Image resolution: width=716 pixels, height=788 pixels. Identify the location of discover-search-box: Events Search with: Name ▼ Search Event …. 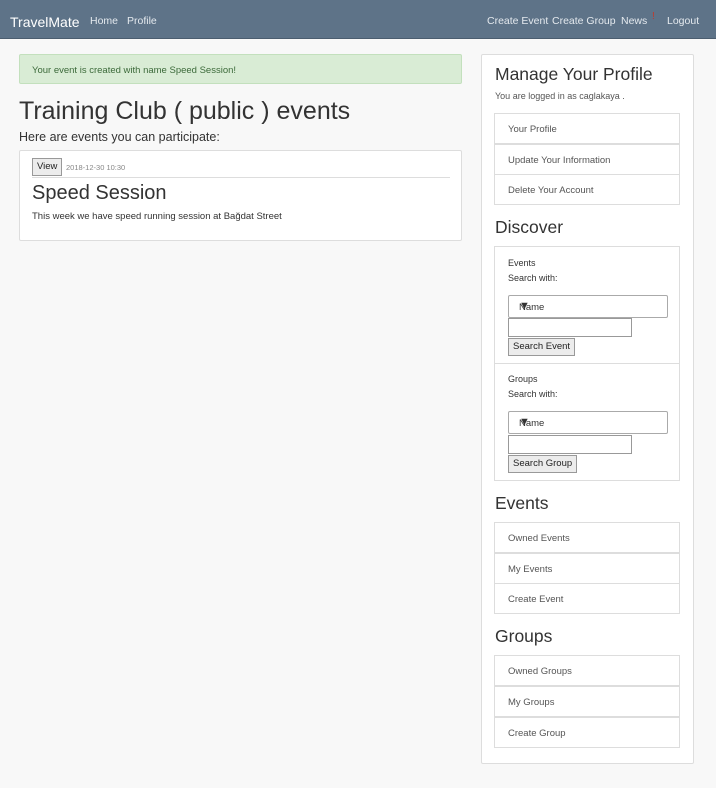
(587, 363).